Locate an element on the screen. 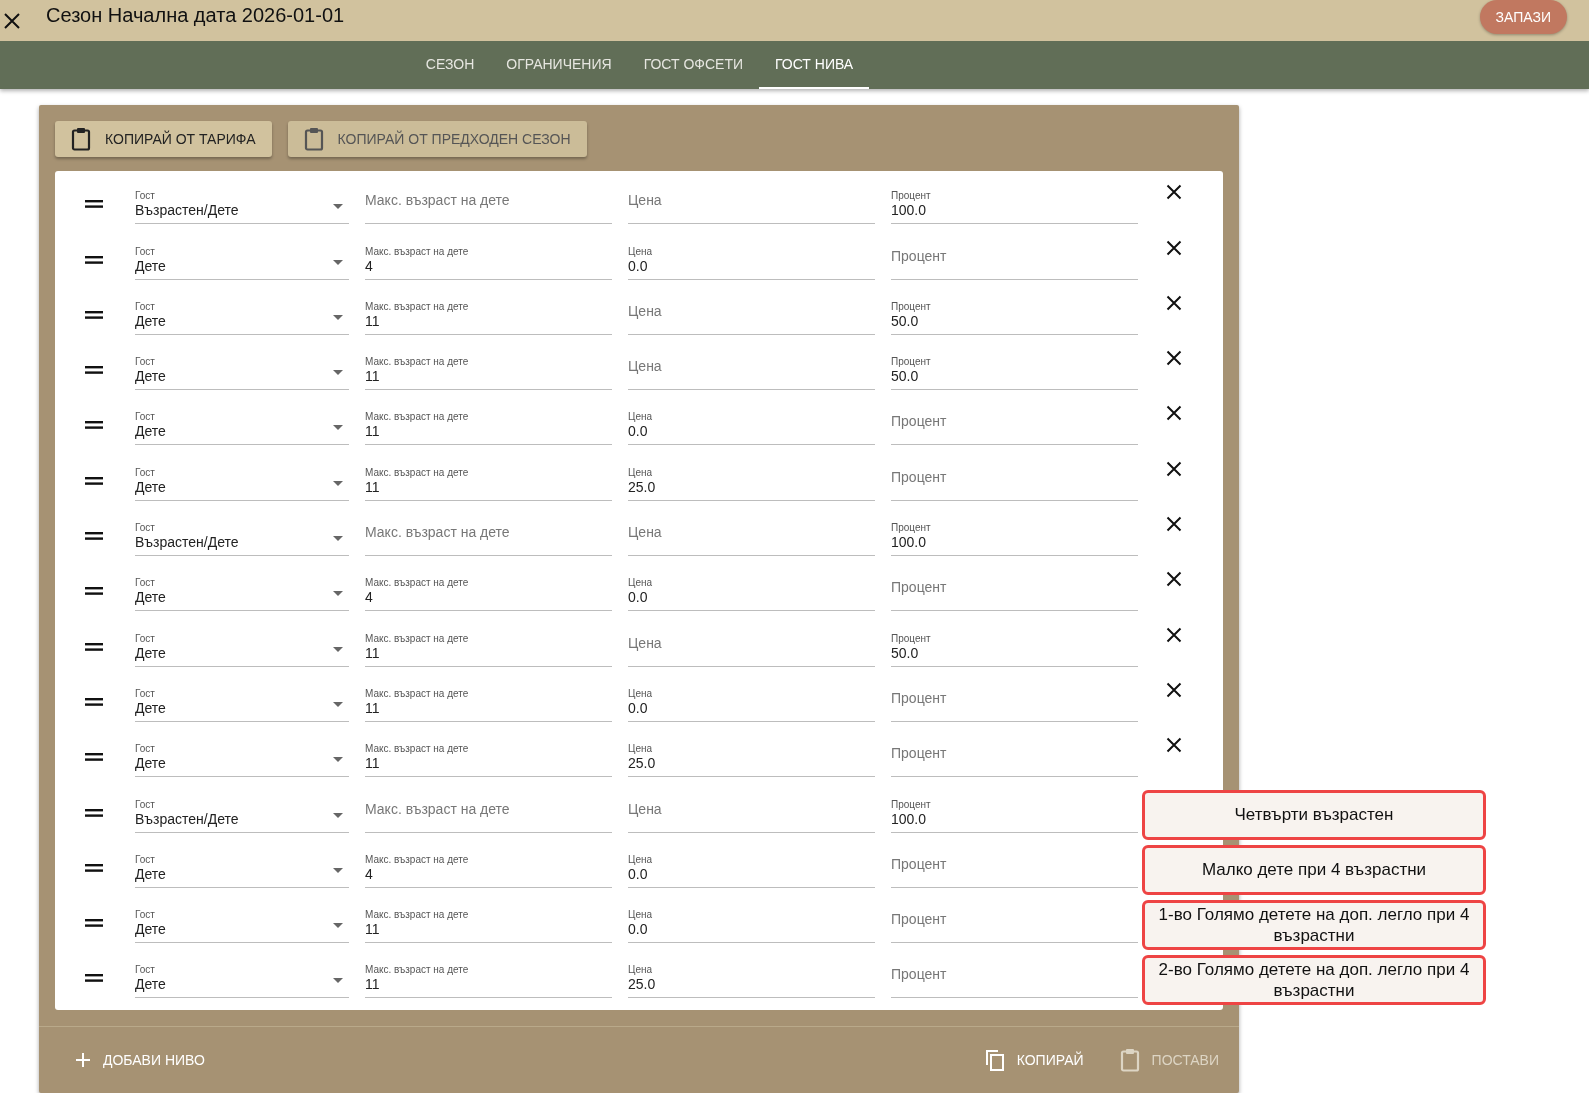 This screenshot has width=1589, height=1102. field-value: 0.0 is located at coordinates (638, 708).